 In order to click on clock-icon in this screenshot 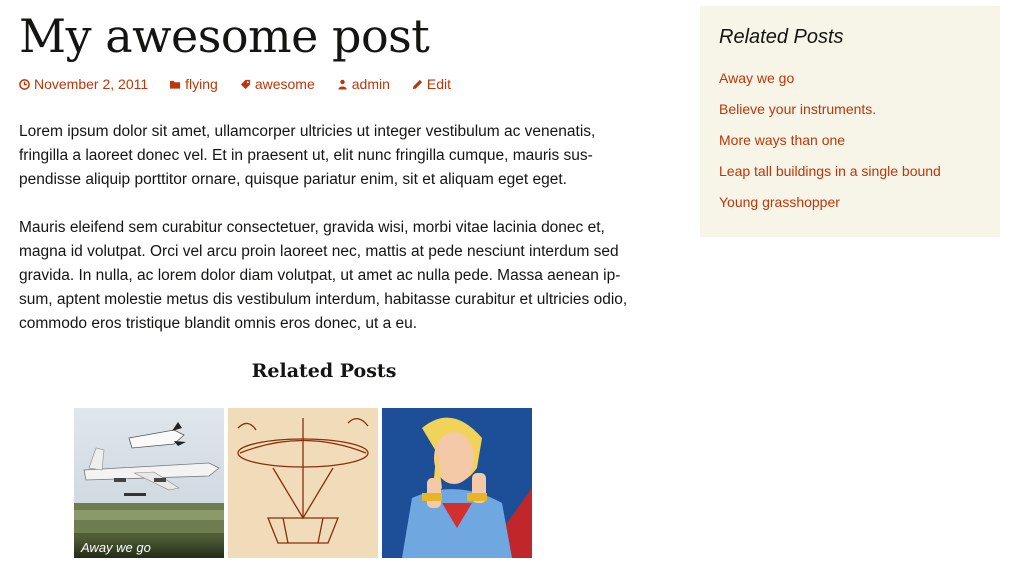, I will do `click(24, 84)`.